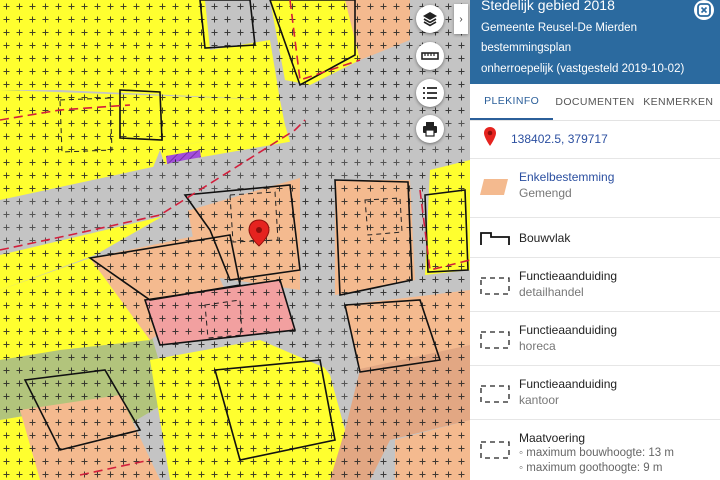 The image size is (720, 480). Describe the element at coordinates (548, 6) in the screenshot. I see `plan-title: Stedelijk gebied 2018` at that location.